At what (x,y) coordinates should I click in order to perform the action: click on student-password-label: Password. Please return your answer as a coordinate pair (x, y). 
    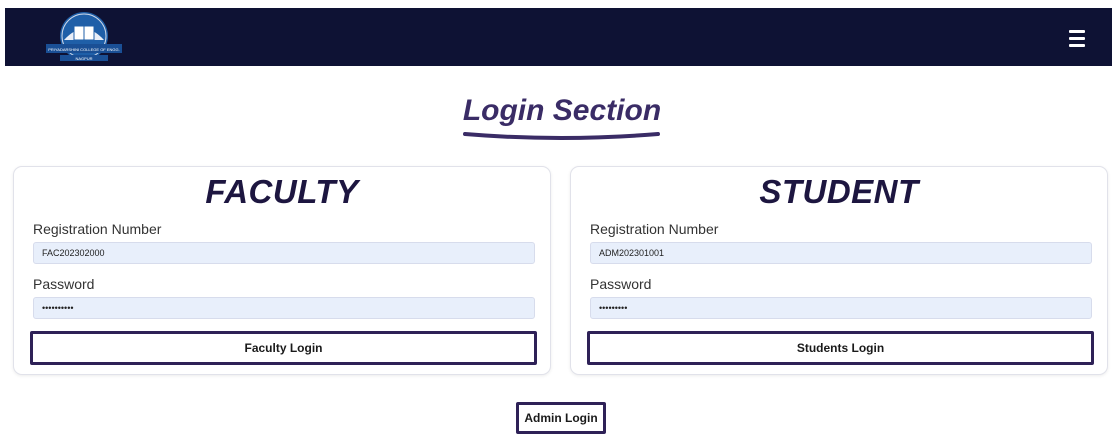
    Looking at the image, I should click on (621, 284).